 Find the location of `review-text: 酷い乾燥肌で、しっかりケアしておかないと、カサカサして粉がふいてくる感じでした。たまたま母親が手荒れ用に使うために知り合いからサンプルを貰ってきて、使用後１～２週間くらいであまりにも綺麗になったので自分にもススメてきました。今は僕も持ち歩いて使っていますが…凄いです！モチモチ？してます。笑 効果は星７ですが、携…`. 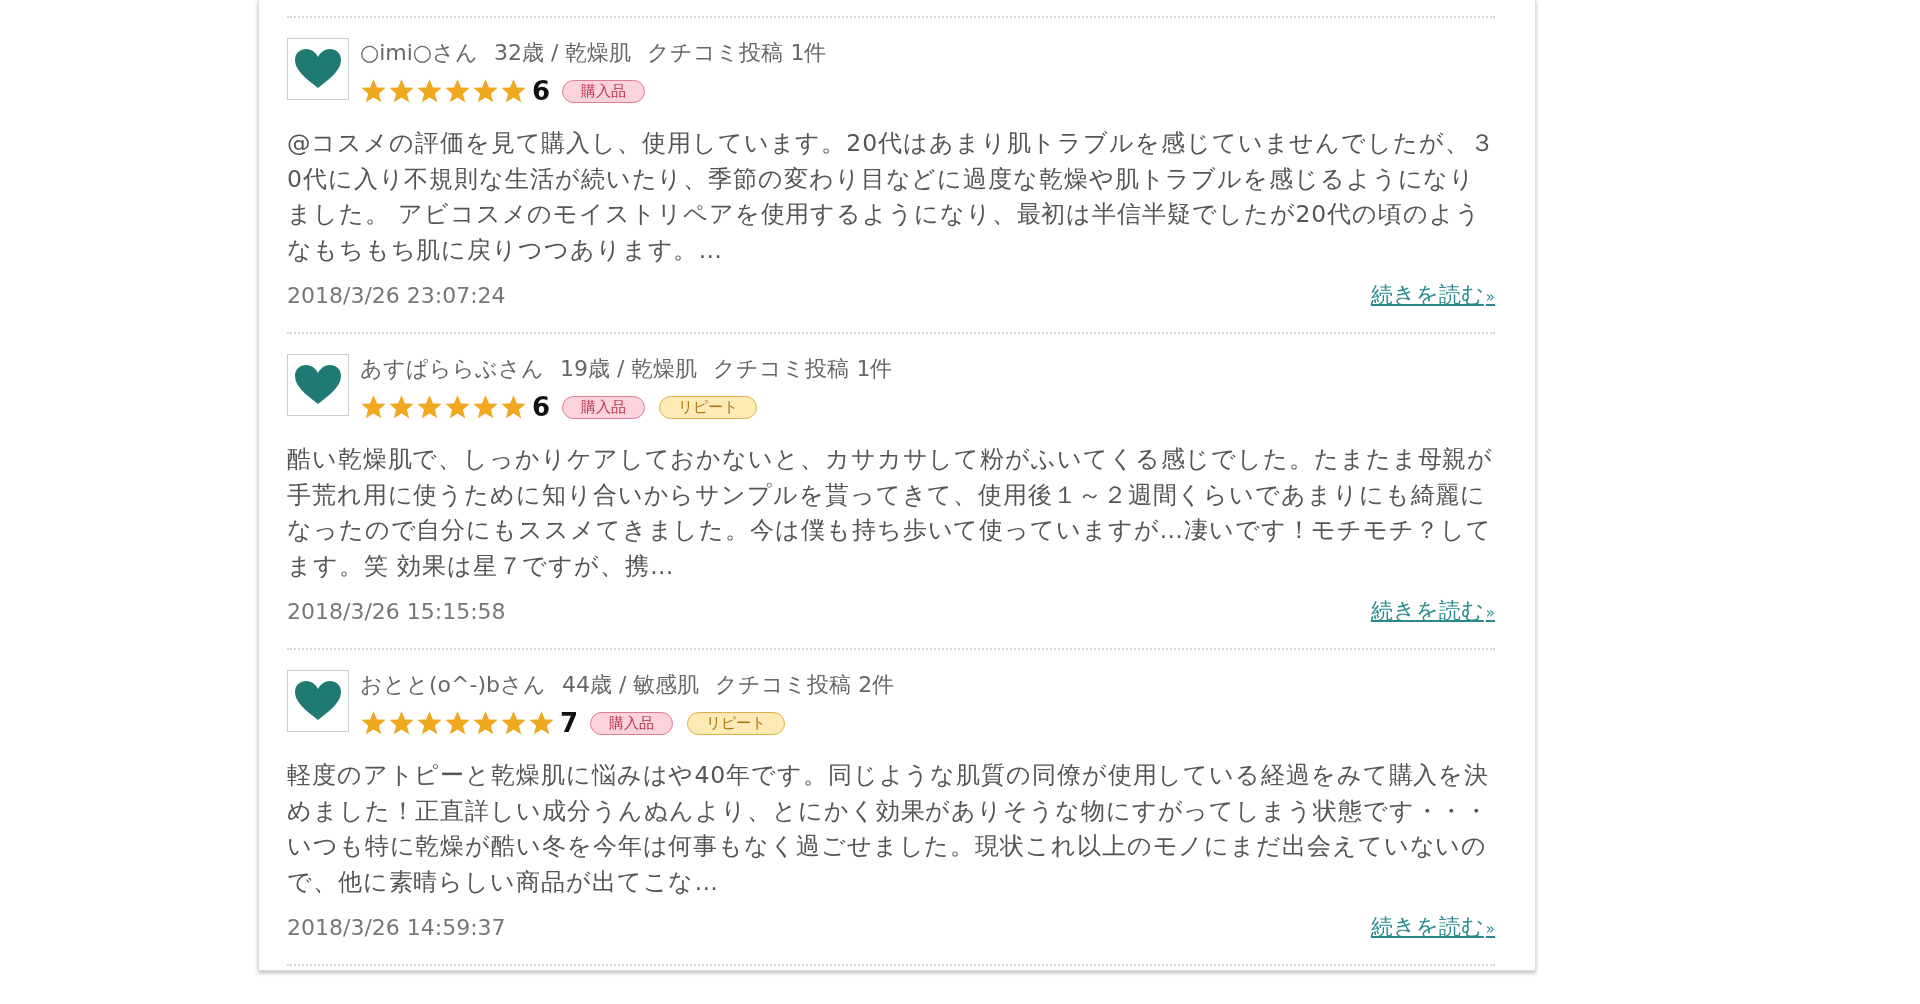

review-text: 酷い乾燥肌で、しっかりケアしておかないと、カサカサして粉がふいてくる感じでした。たまたま母親が手荒れ用に使うために知り合いからサンプルを貰ってきて、使用後１～２週間くらいであまりにも綺麗になったので自分にもススメてきました。今は僕も持ち歩いて使っていますが…凄いです！モチモチ？してます。笑 効果は星７ですが、携… is located at coordinates (891, 513).